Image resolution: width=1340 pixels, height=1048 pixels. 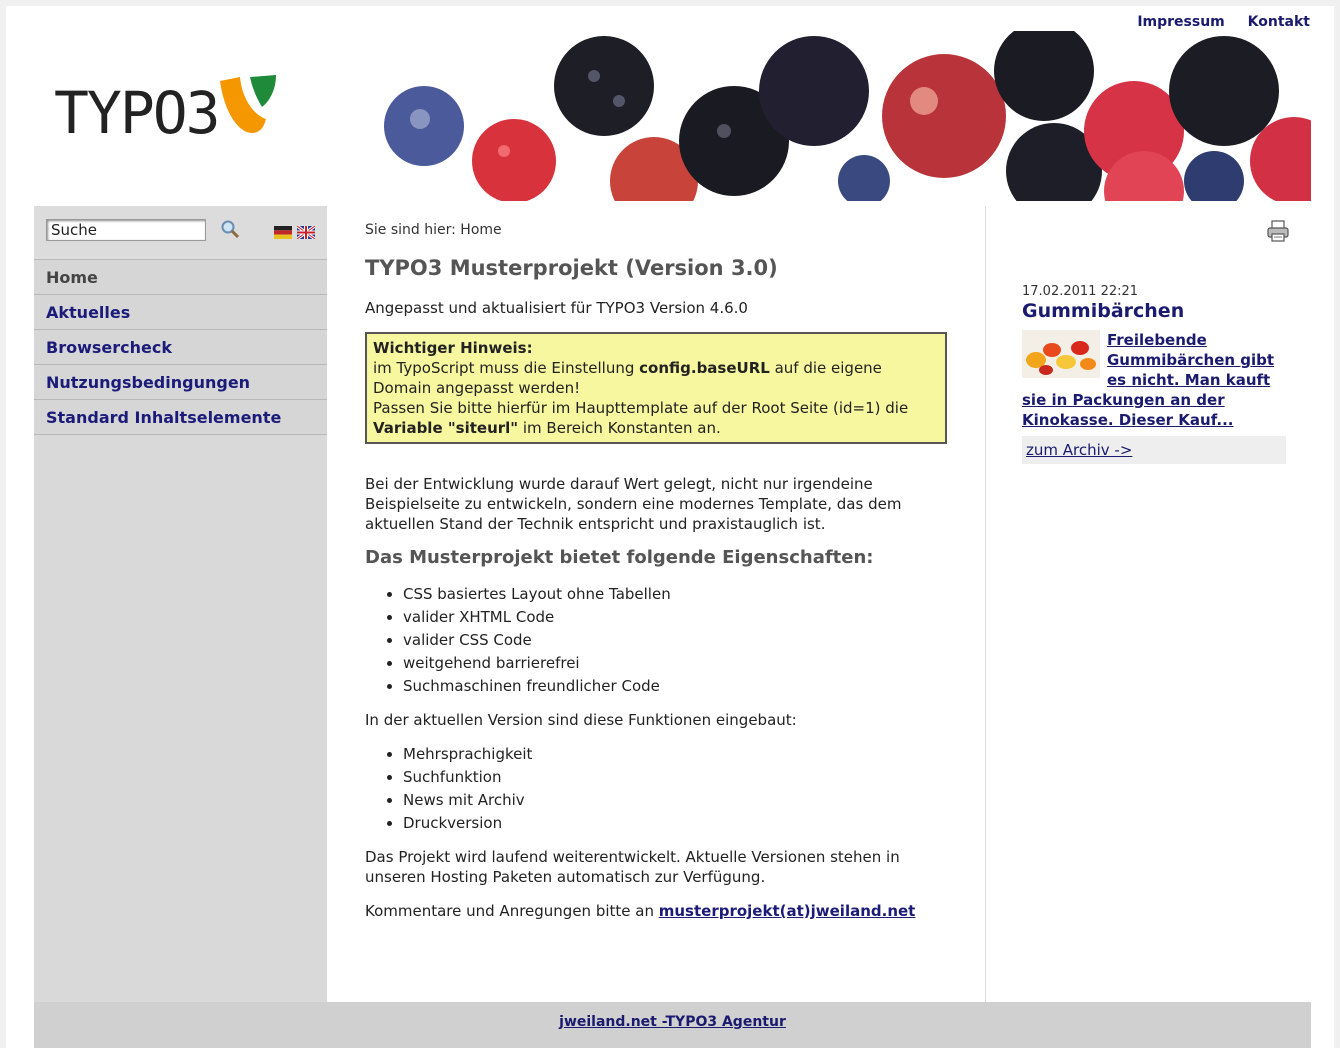 I want to click on notice-text: im TypoScript muss die Einstellung, so click(x=506, y=368).